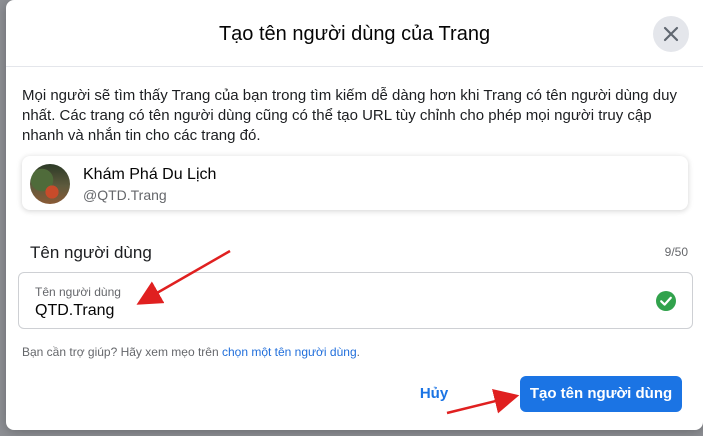 The width and height of the screenshot is (703, 436). Describe the element at coordinates (601, 394) in the screenshot. I see `create-username-button: Tạo tên người dùng` at that location.